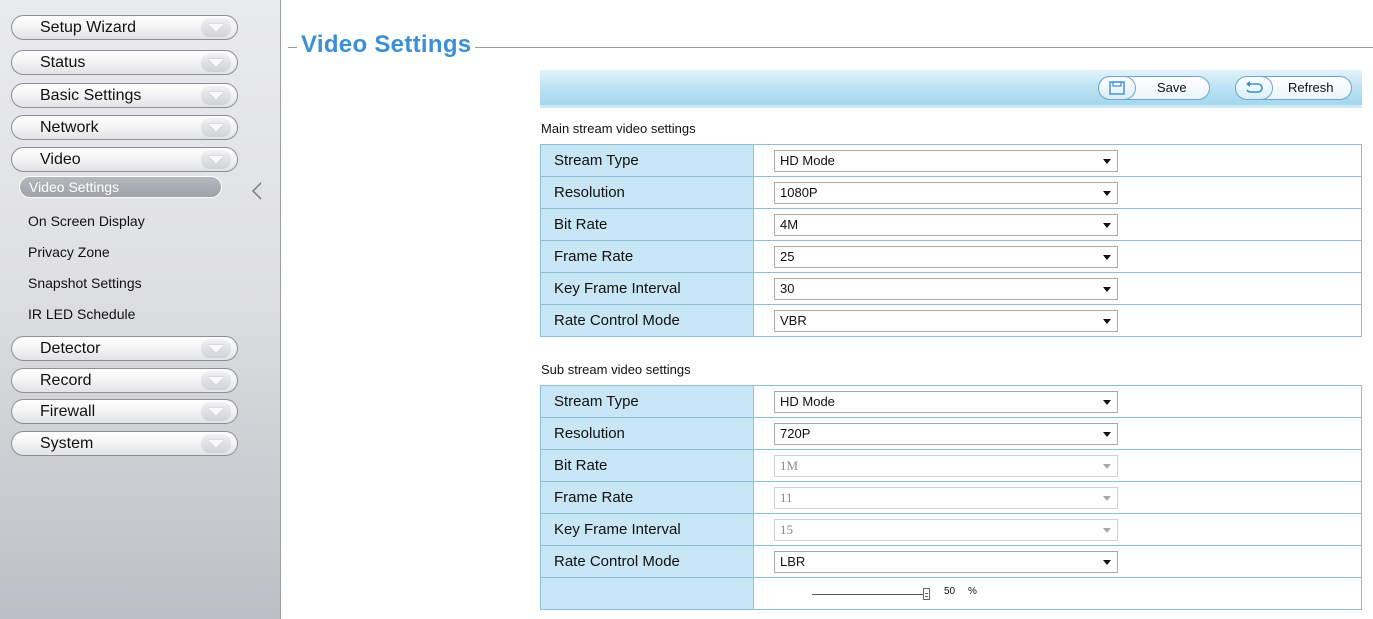 The image size is (1373, 619). I want to click on setting-value-cell: VBR, so click(1057, 320).